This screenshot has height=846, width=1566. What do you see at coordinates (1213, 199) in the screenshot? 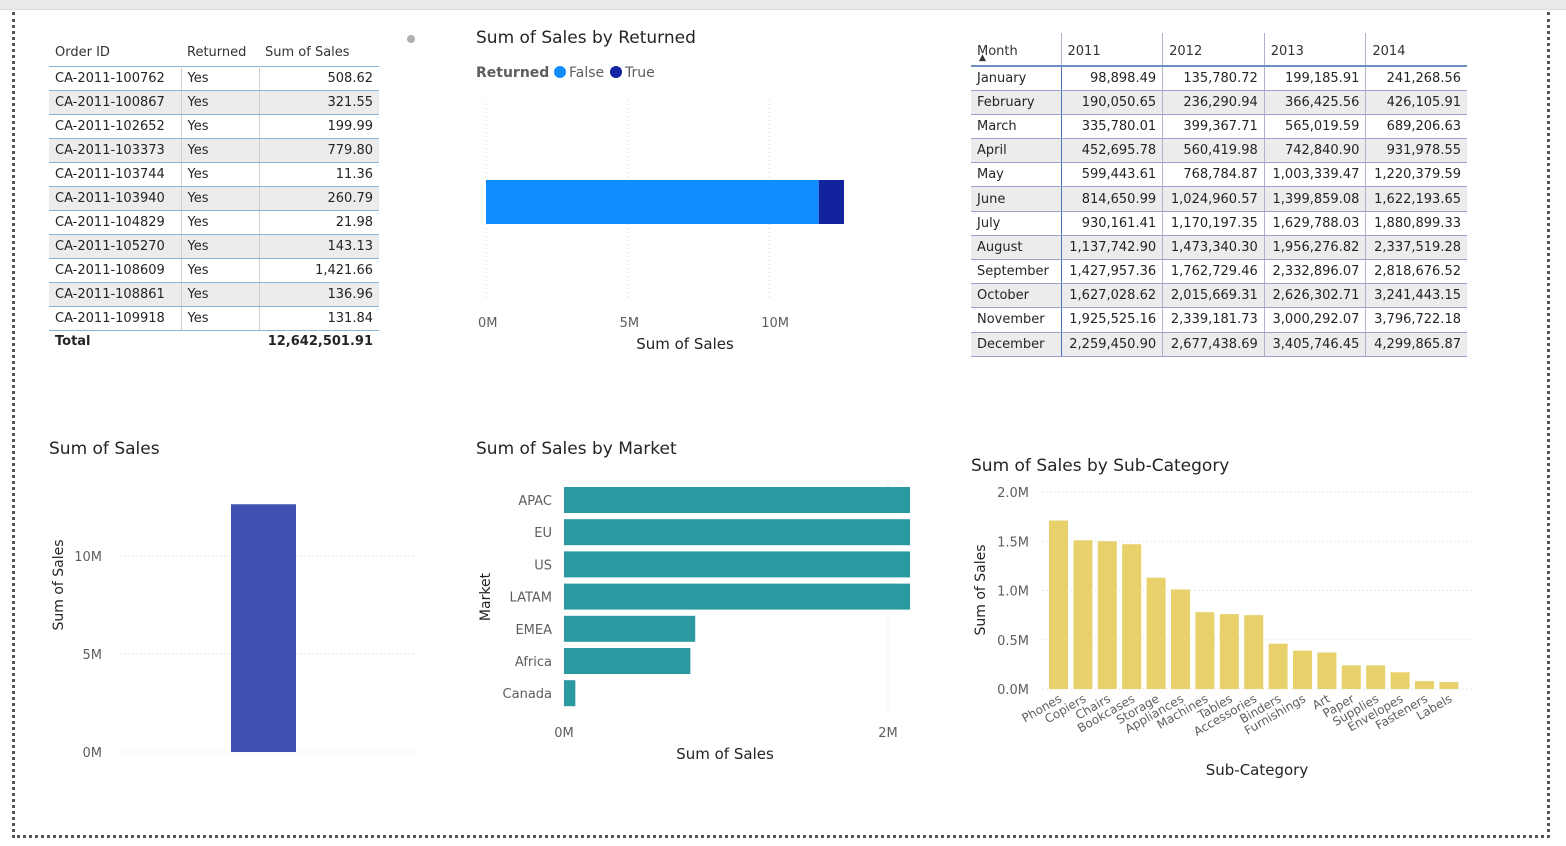
I see `value-cell: 1,024,960.57` at bounding box center [1213, 199].